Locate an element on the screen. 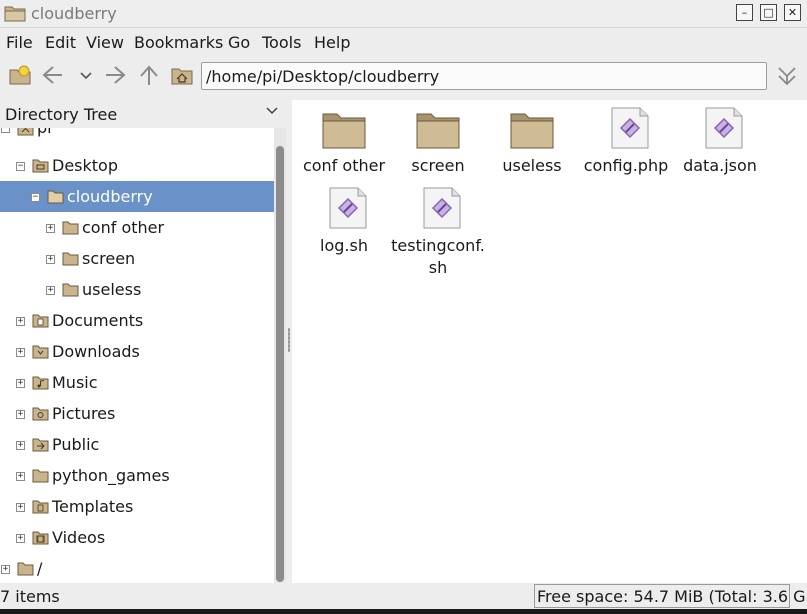  file-label: log.sh is located at coordinates (344, 245).